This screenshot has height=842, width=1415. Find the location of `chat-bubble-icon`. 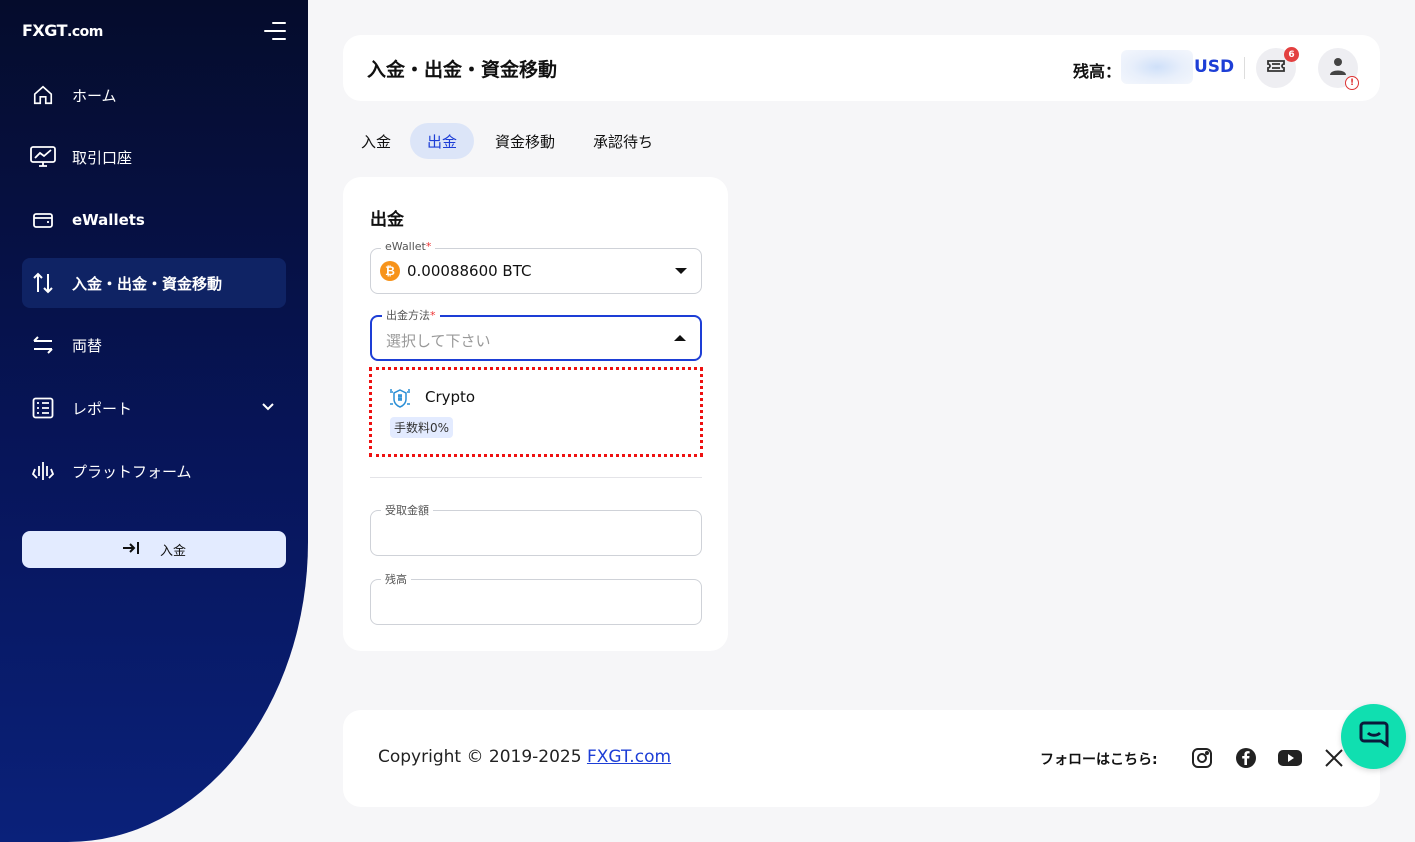

chat-bubble-icon is located at coordinates (1374, 737).